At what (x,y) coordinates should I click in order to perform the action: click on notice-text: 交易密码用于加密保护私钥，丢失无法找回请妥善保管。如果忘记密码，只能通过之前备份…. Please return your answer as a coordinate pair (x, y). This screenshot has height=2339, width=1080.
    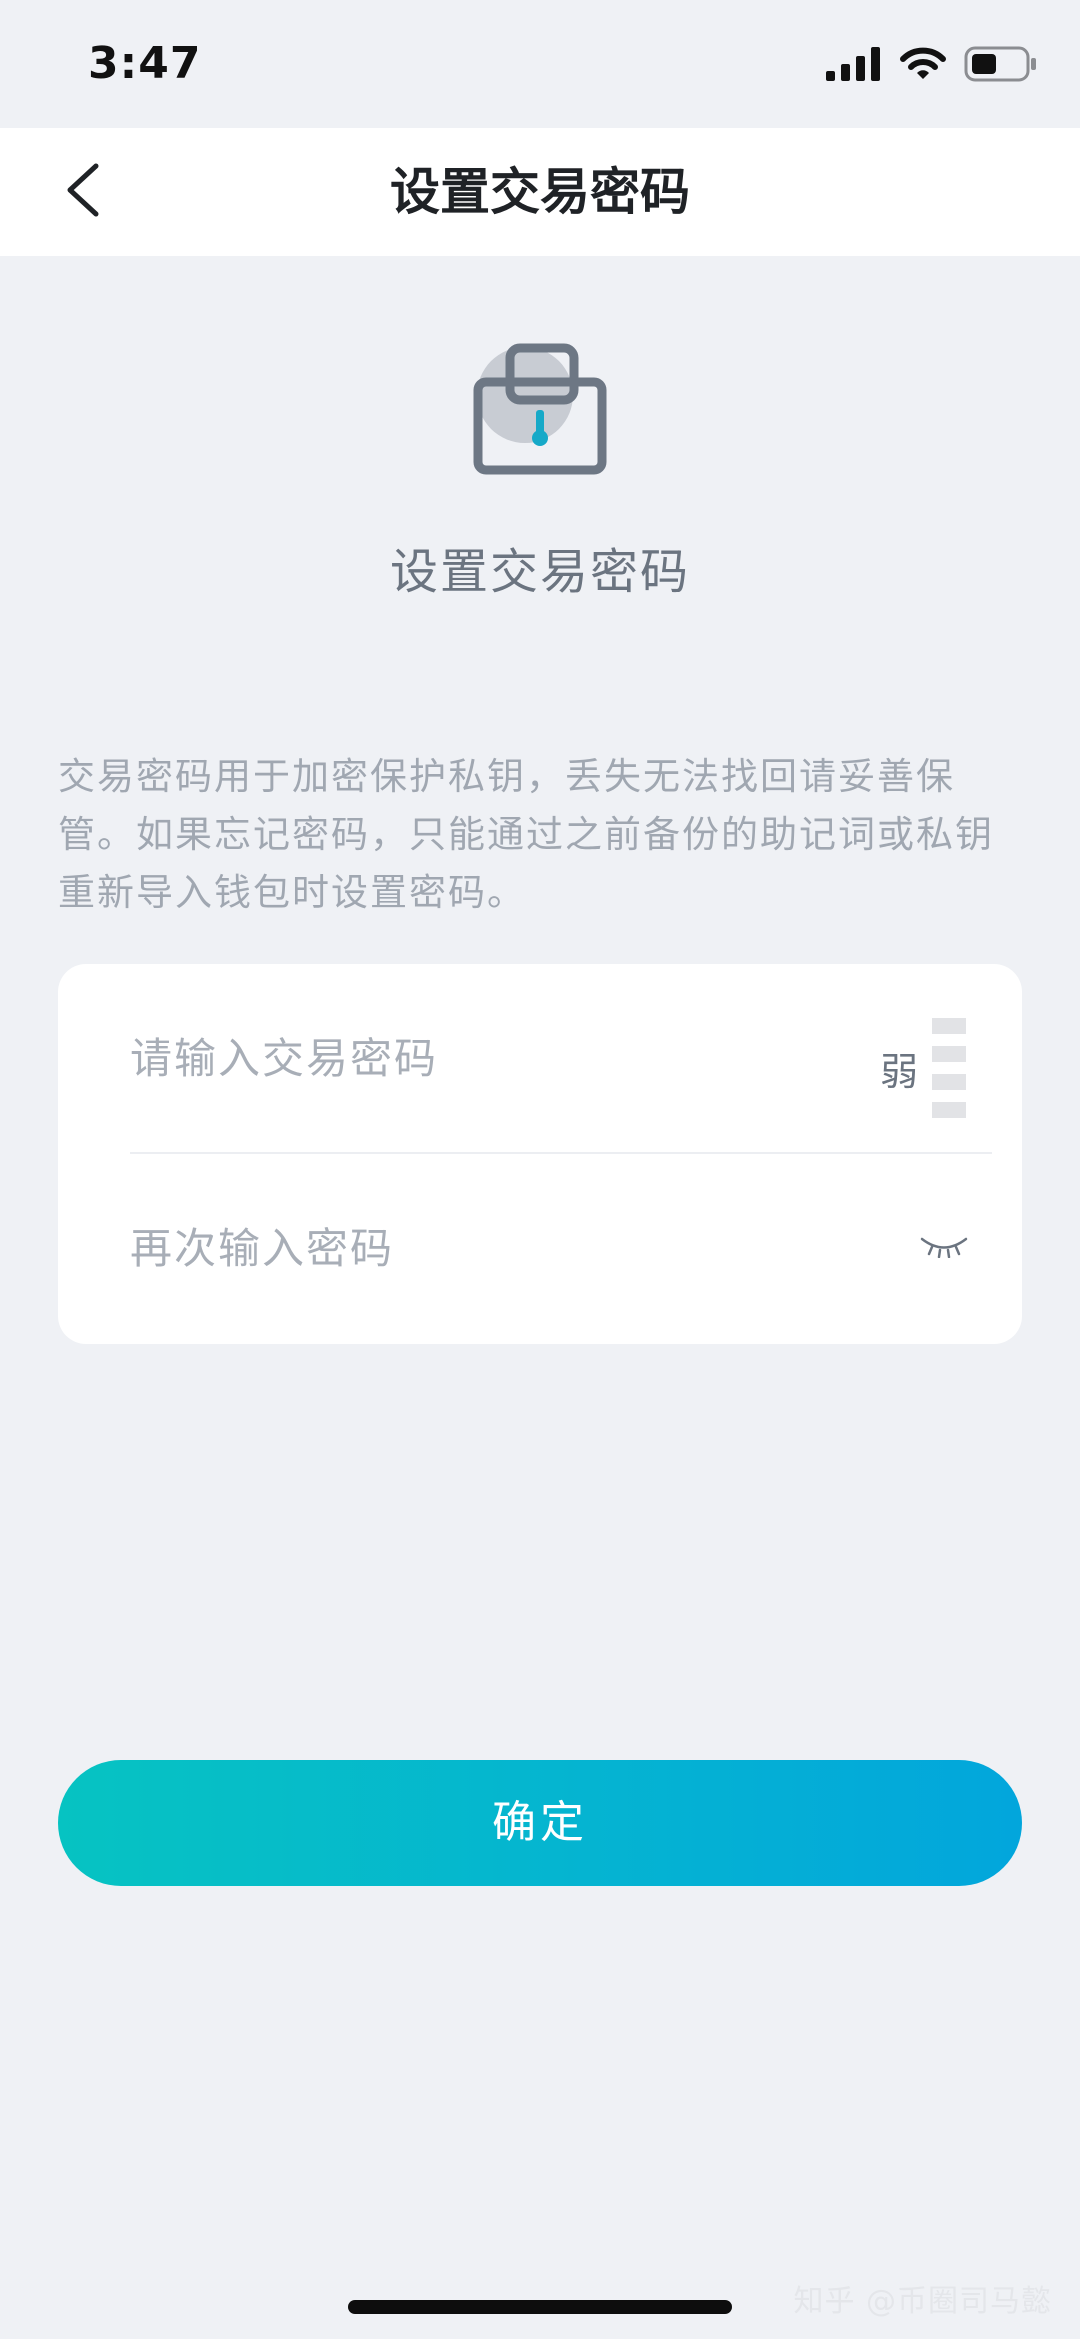
    Looking at the image, I should click on (526, 834).